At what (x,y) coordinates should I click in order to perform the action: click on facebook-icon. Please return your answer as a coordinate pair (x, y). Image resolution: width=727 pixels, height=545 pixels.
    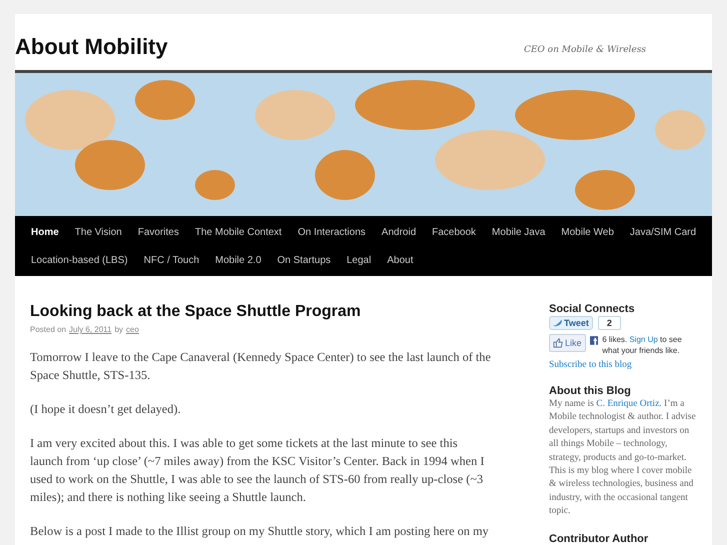
    Looking at the image, I should click on (594, 340).